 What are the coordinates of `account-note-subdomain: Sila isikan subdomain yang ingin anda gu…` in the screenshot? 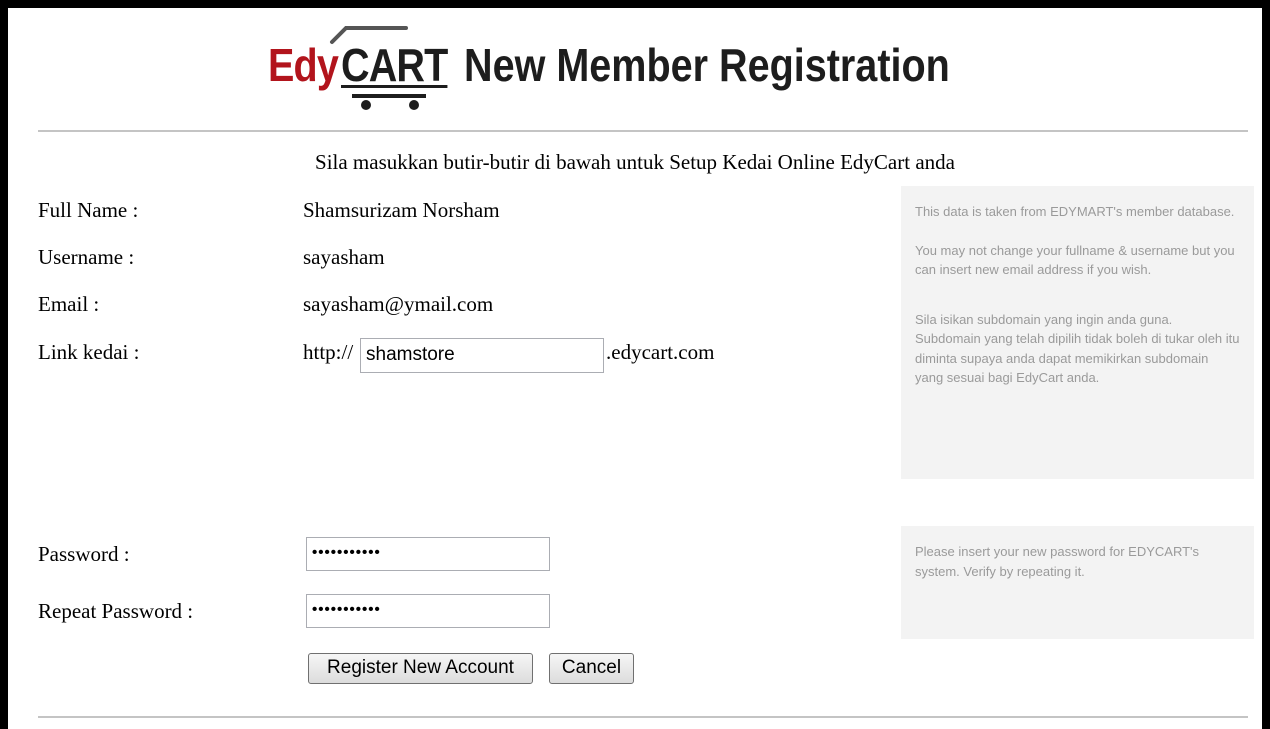 It's located at (1077, 348).